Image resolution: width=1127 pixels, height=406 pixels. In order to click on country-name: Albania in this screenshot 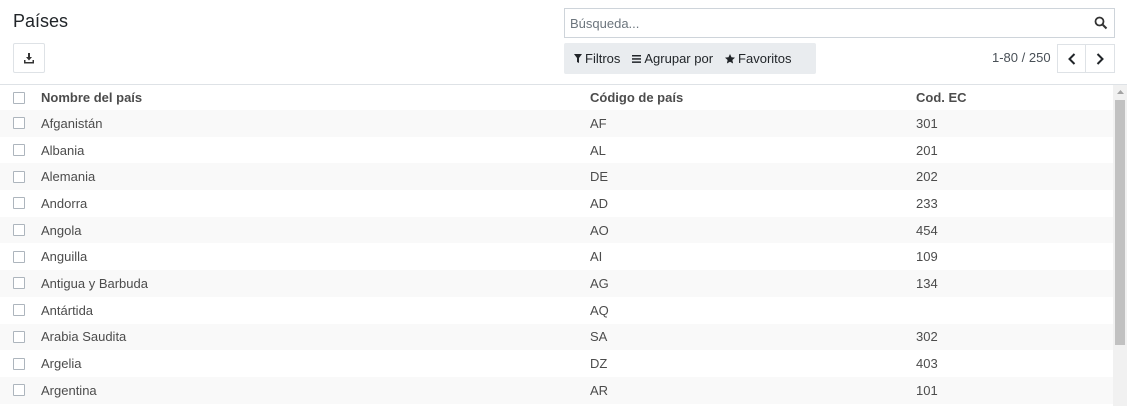, I will do `click(63, 150)`.